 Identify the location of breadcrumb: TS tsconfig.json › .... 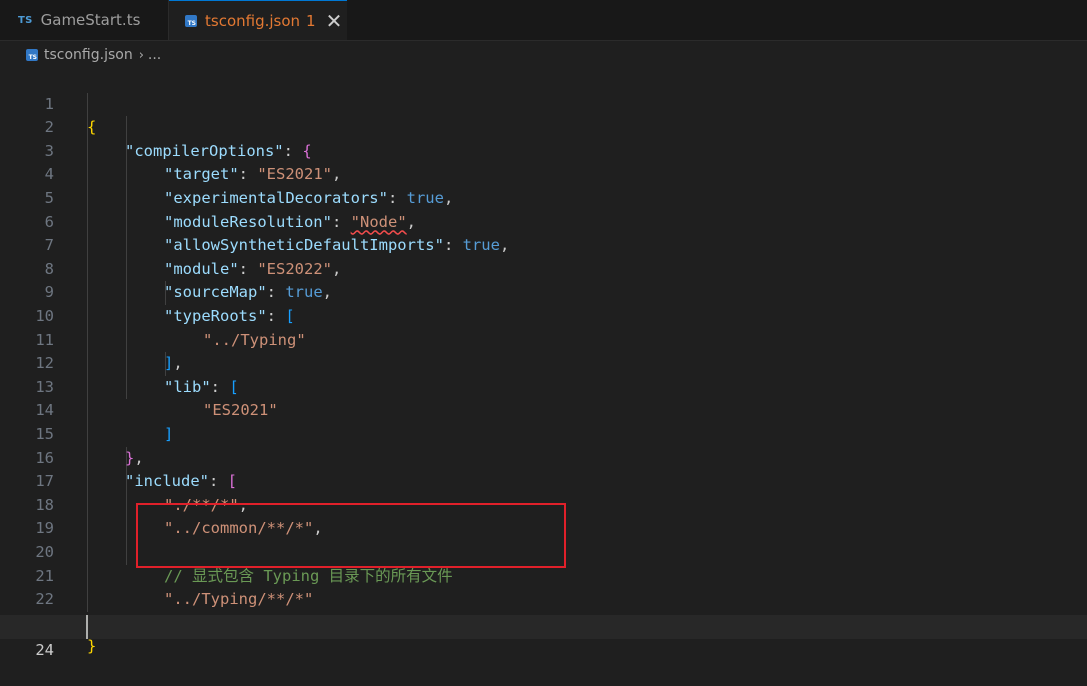
(543, 55).